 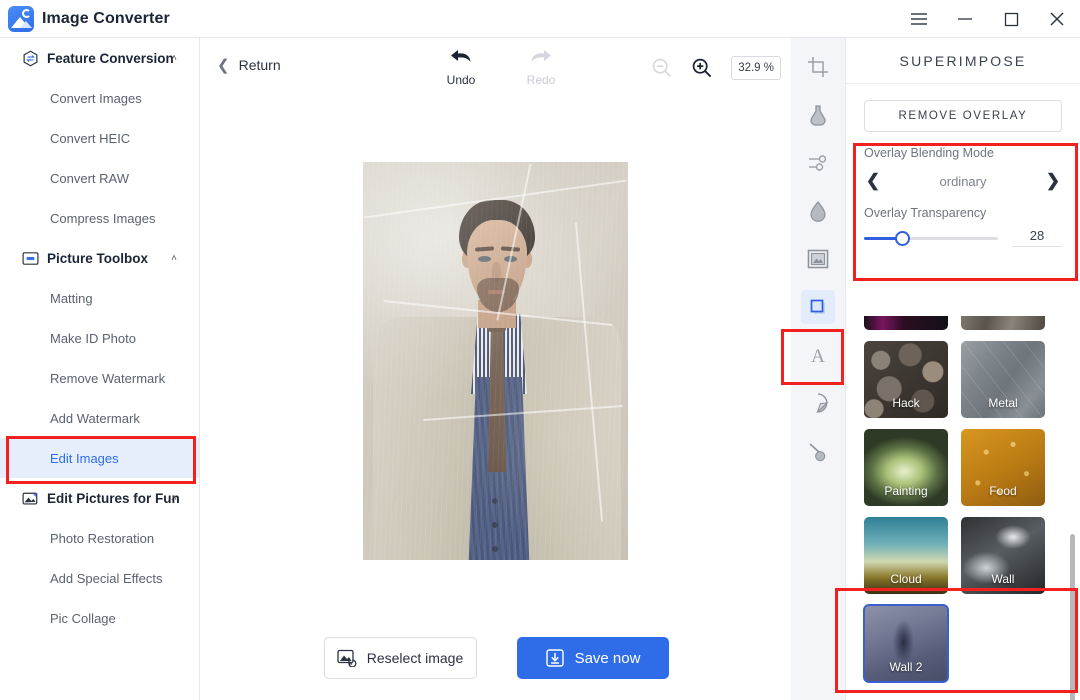 What do you see at coordinates (818, 259) in the screenshot?
I see `frame-tool` at bounding box center [818, 259].